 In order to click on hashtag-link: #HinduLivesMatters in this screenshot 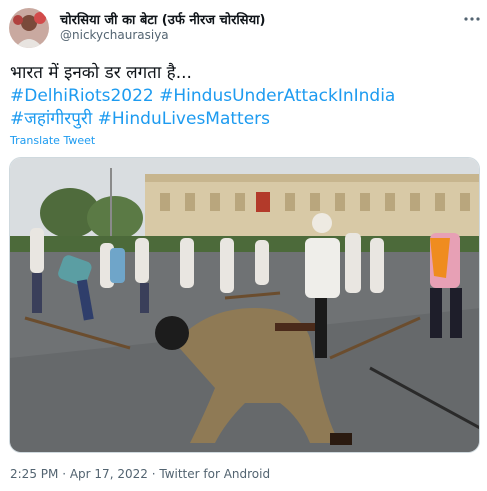, I will do `click(184, 119)`.